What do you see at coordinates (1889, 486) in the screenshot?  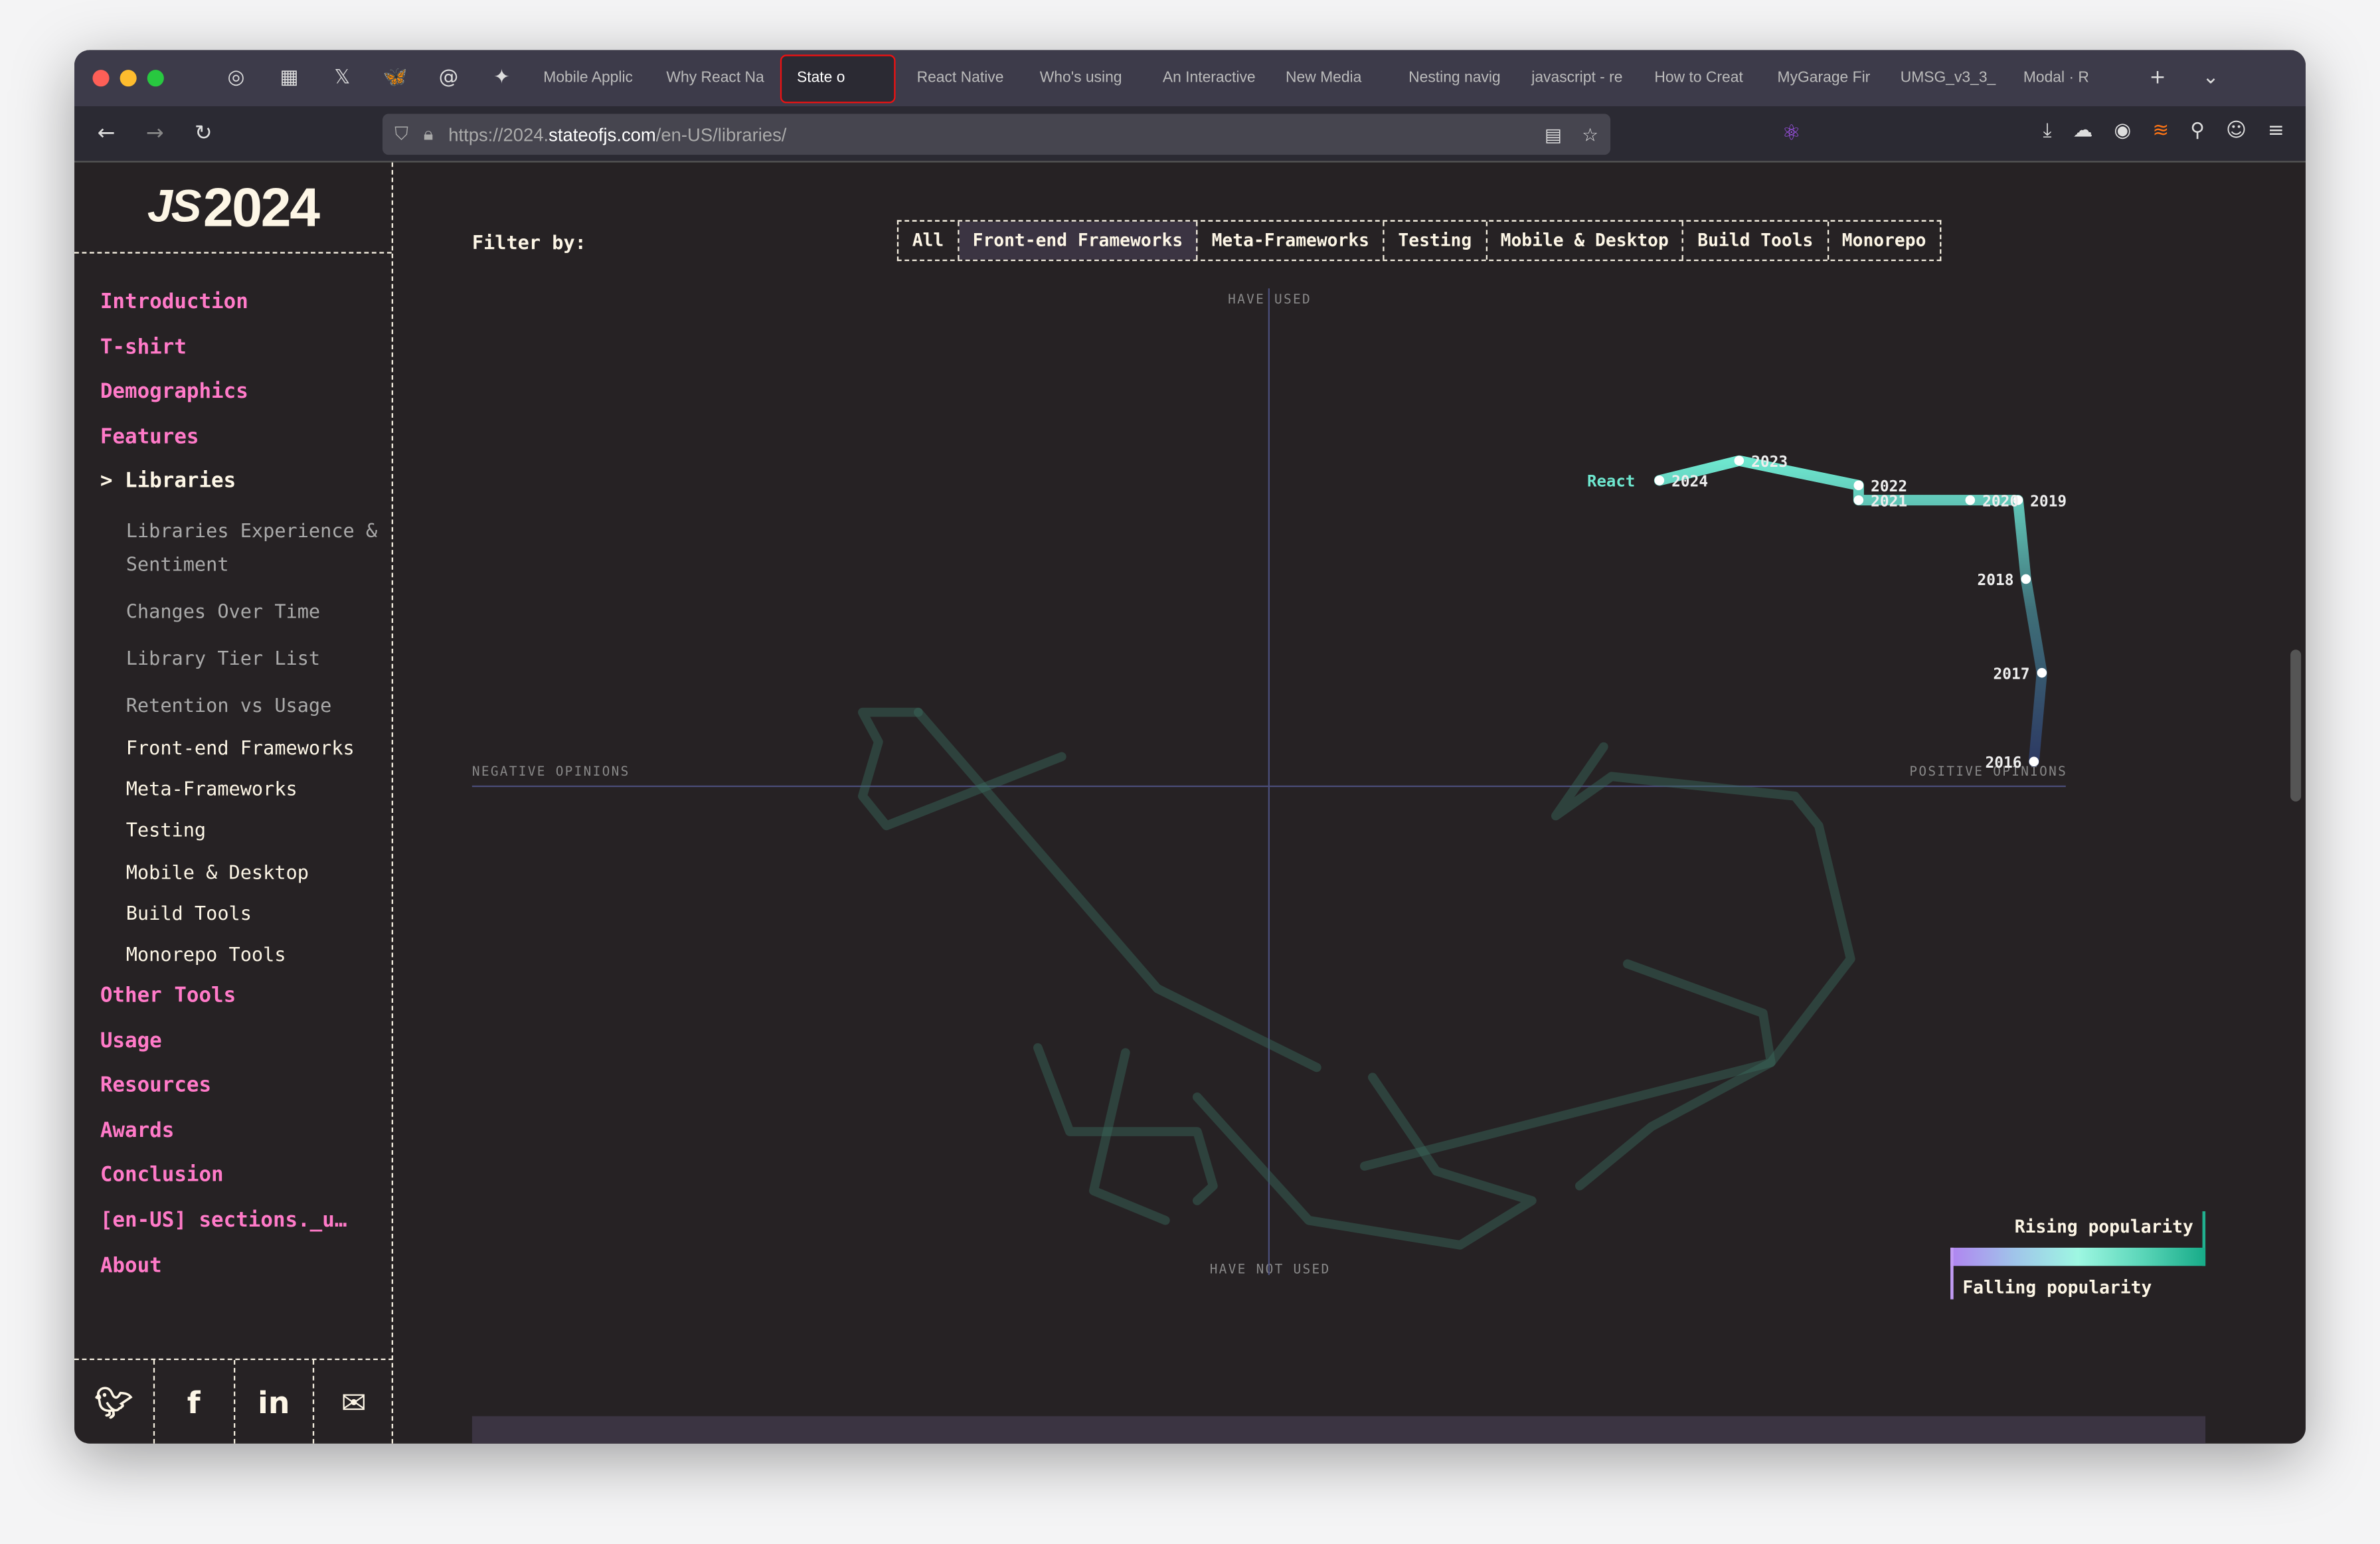 I see `react-year-label: 2022` at bounding box center [1889, 486].